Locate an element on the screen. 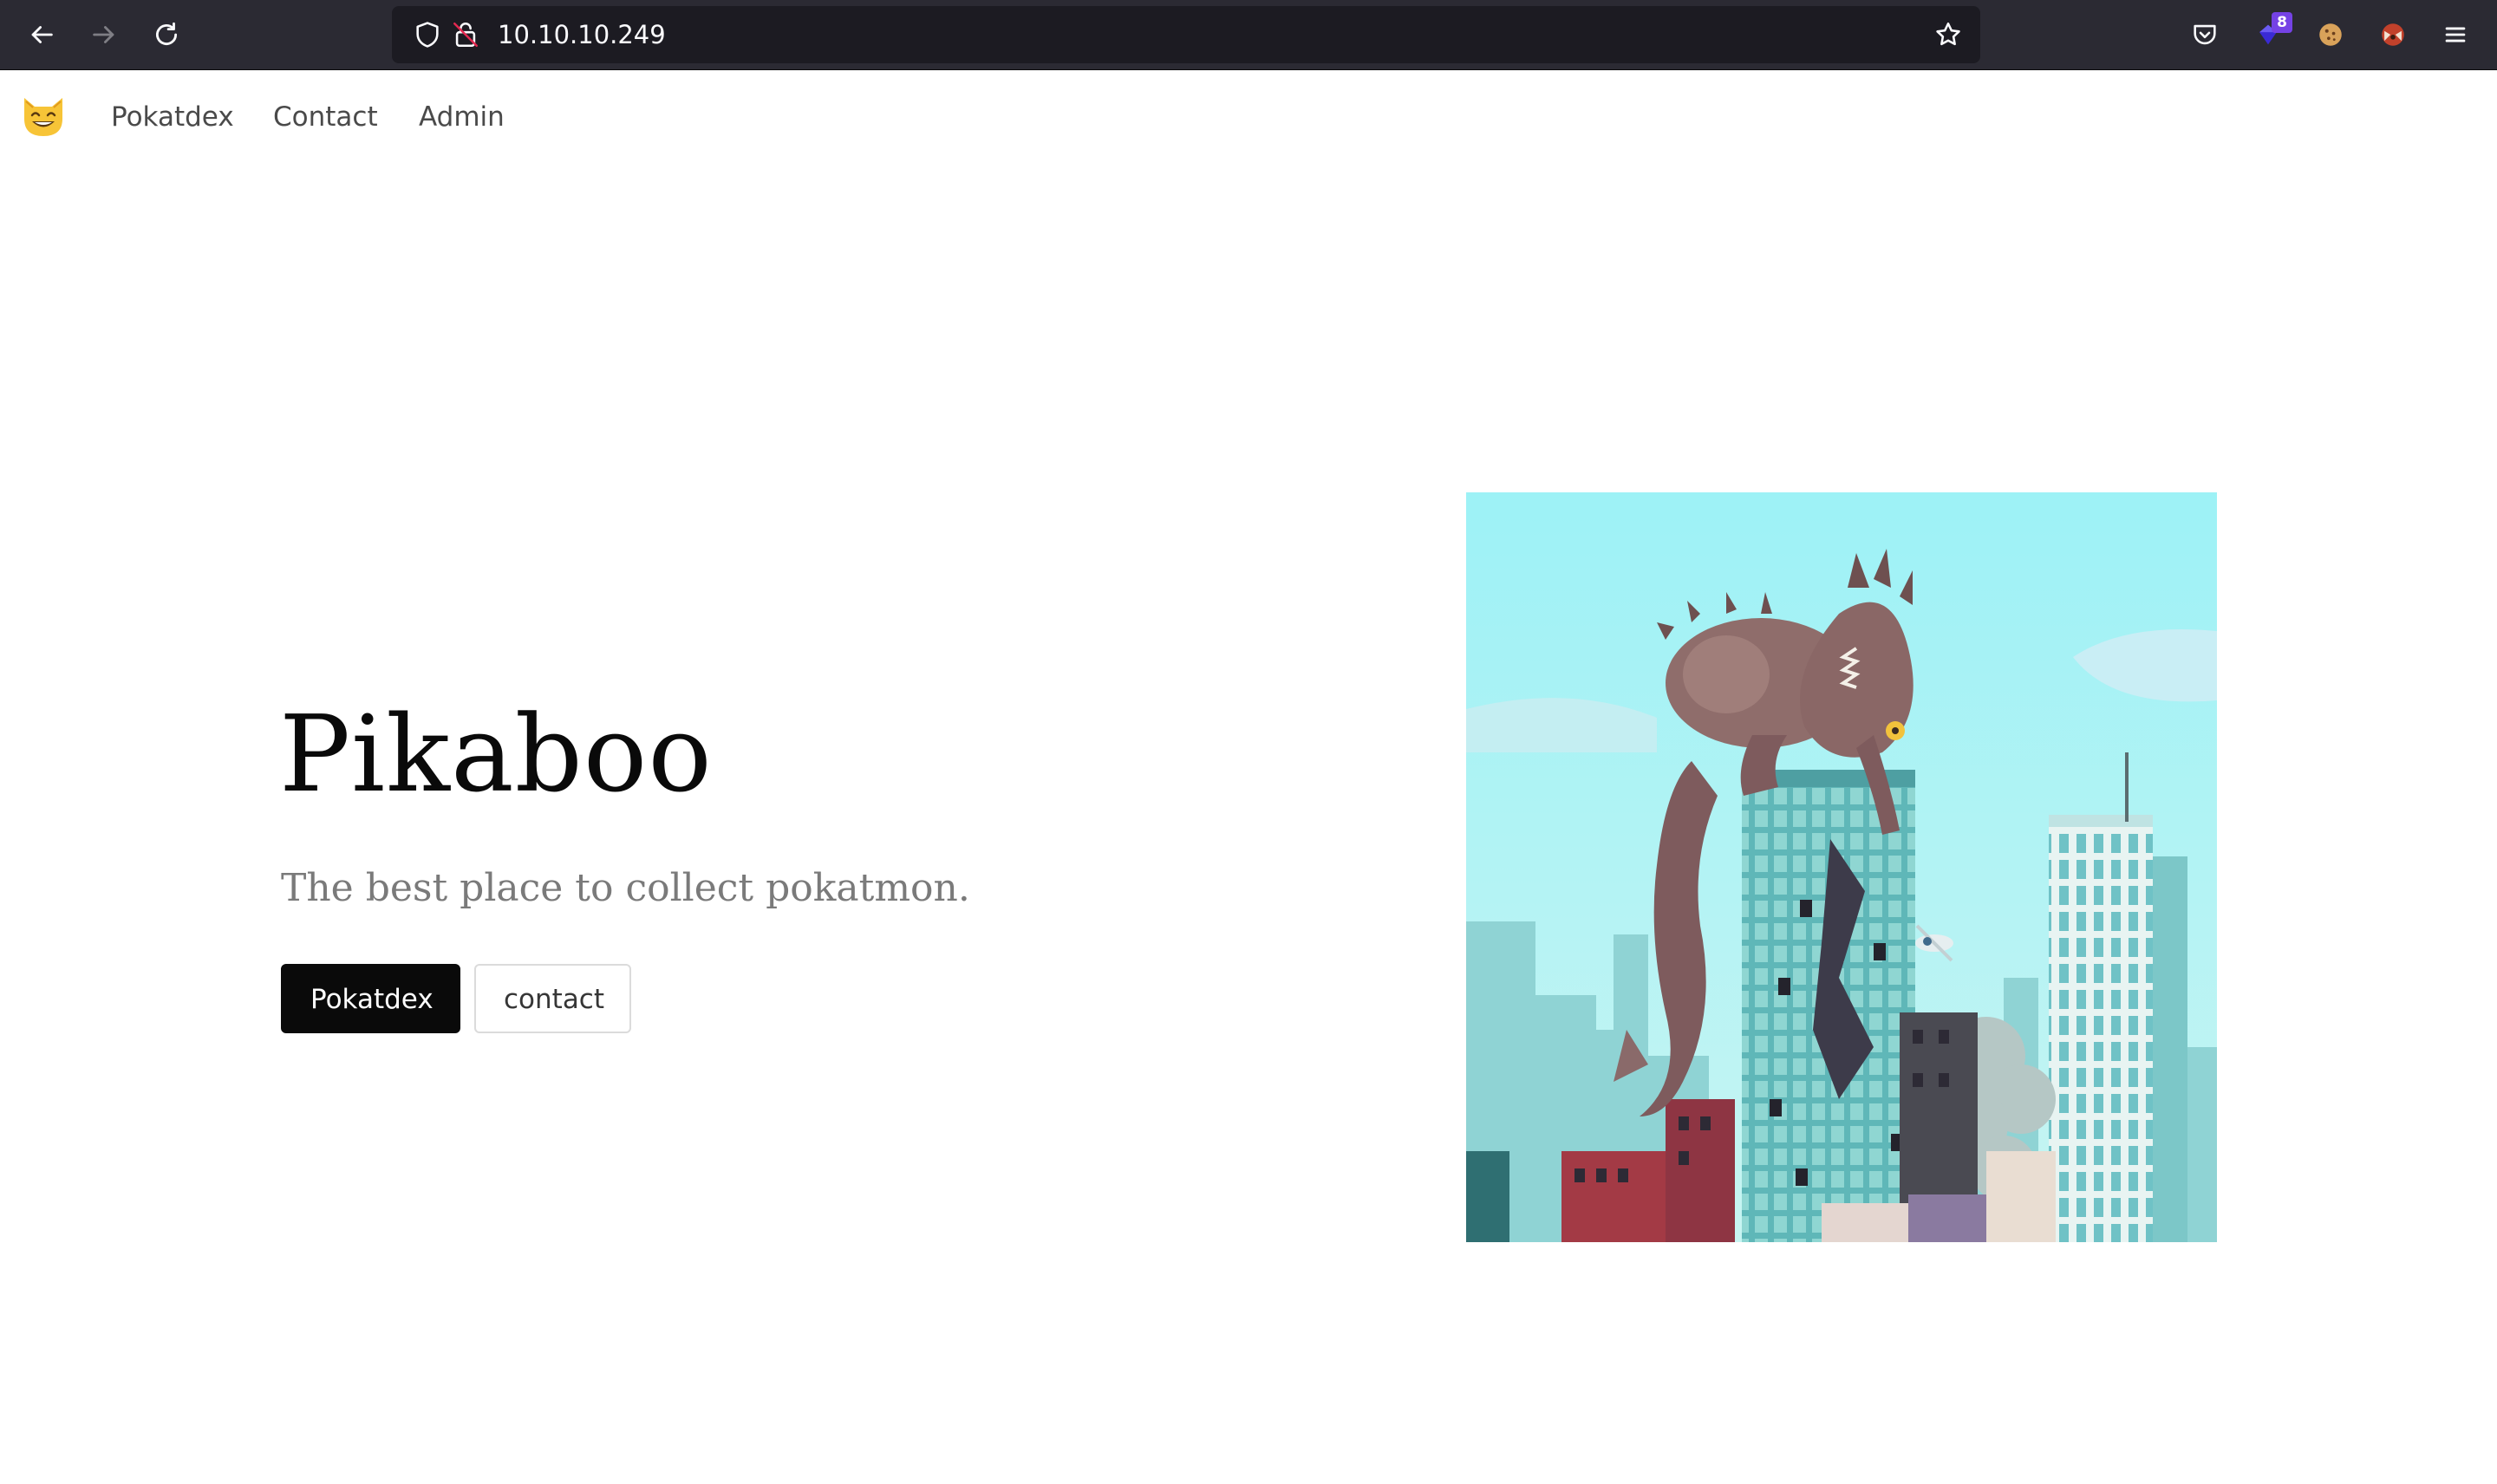 This screenshot has height=1484, width=2497. nav-link-pokatdex: Pokatdex is located at coordinates (172, 117).